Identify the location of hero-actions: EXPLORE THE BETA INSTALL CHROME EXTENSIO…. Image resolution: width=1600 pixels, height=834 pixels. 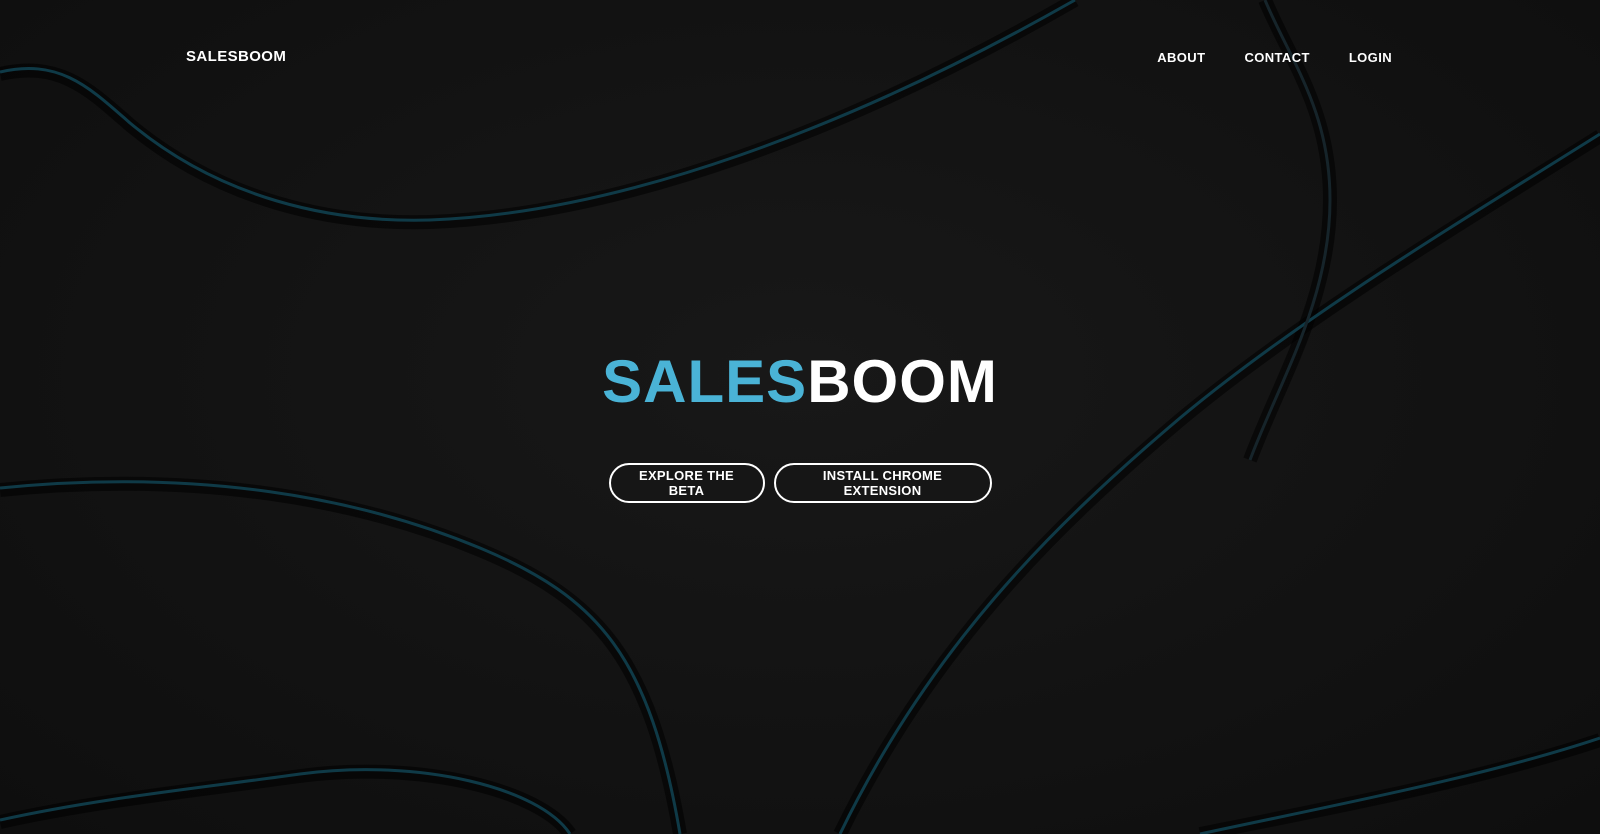
(800, 483).